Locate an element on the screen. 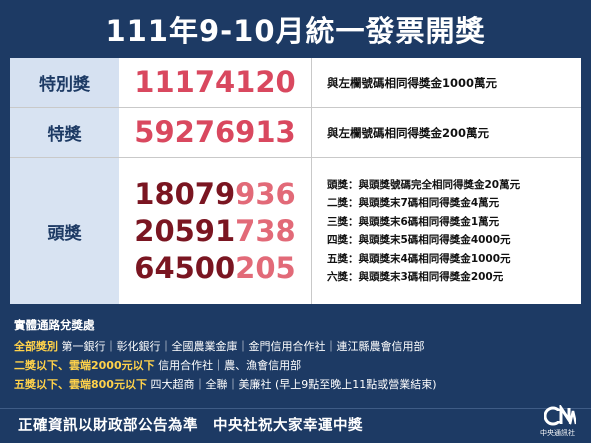  first-prize-label: 頭獎 is located at coordinates (64, 231).